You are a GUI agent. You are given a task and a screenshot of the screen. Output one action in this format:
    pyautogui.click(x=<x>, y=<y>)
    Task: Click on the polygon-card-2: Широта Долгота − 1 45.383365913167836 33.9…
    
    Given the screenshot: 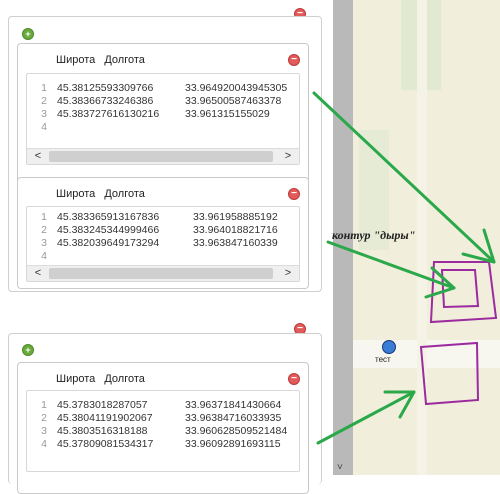 What is the action you would take?
    pyautogui.click(x=163, y=233)
    